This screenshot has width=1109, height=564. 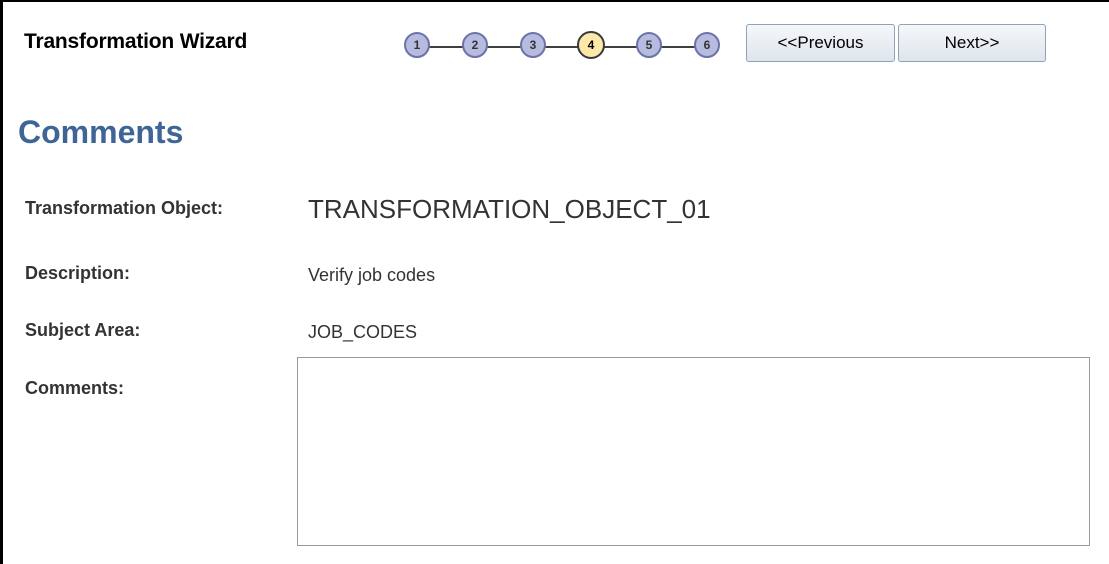 I want to click on step-1: 1, so click(x=417, y=45).